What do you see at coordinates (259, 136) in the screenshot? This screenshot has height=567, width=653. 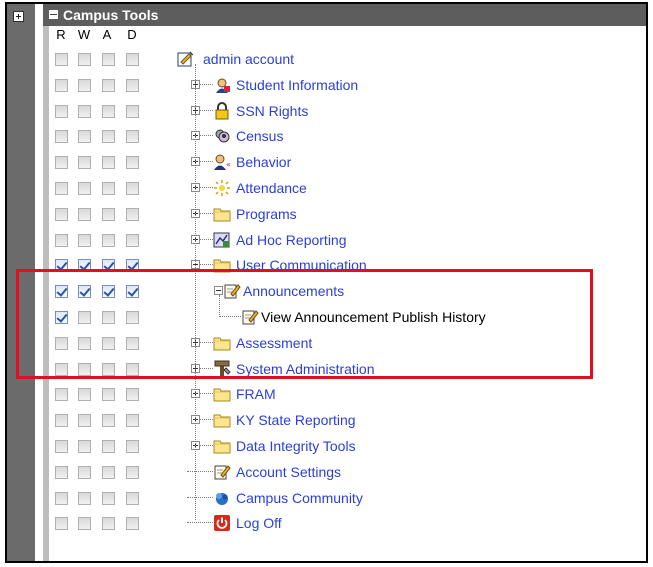 I see `tree-item-census: Census` at bounding box center [259, 136].